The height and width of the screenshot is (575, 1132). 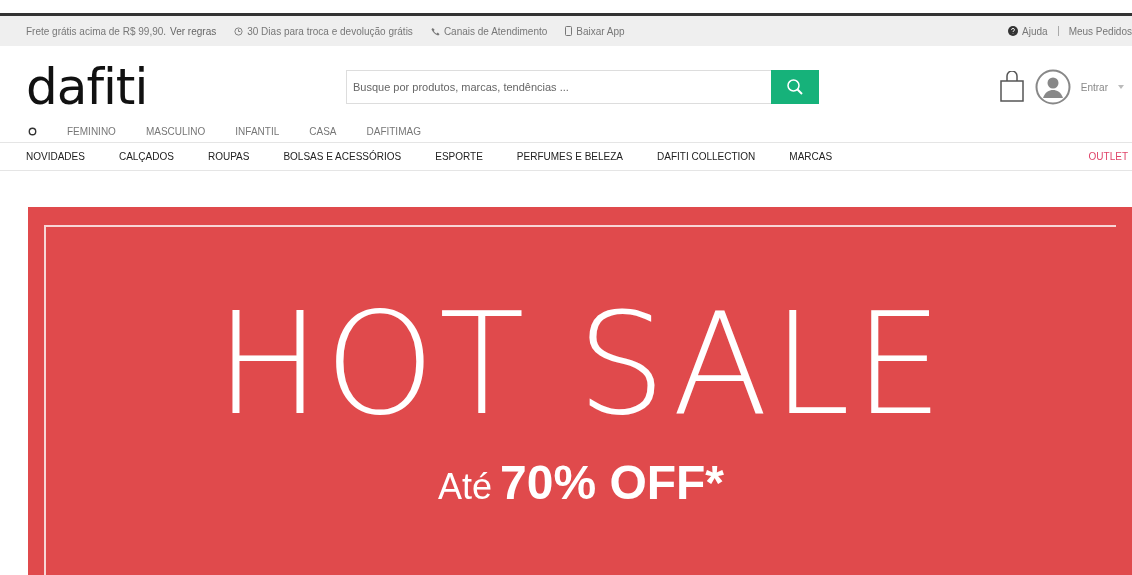 I want to click on phone-icon, so click(x=435, y=31).